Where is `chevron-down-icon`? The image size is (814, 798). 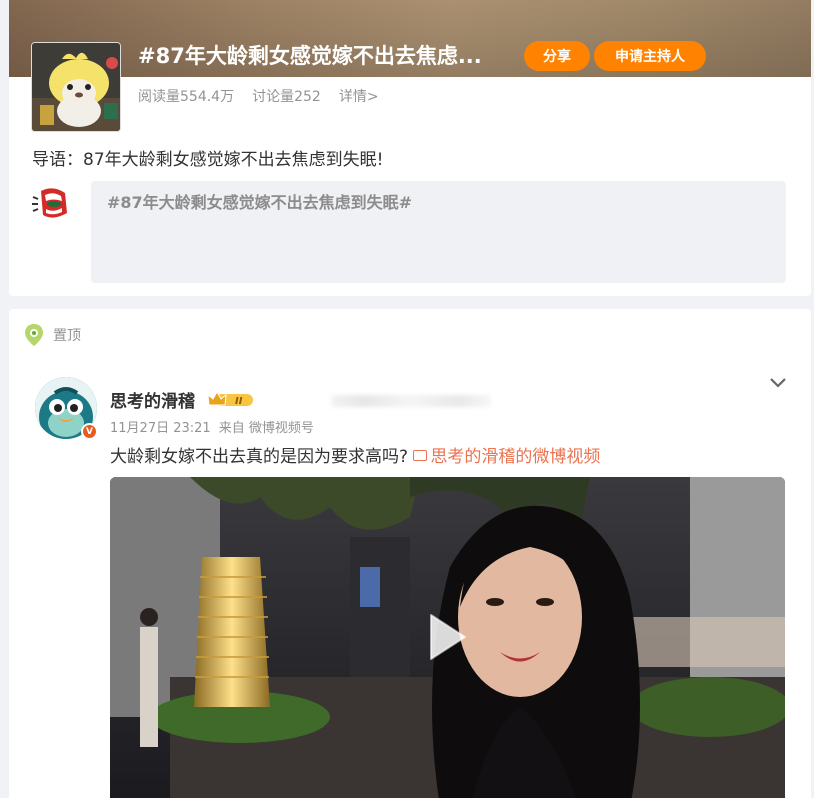
chevron-down-icon is located at coordinates (778, 382).